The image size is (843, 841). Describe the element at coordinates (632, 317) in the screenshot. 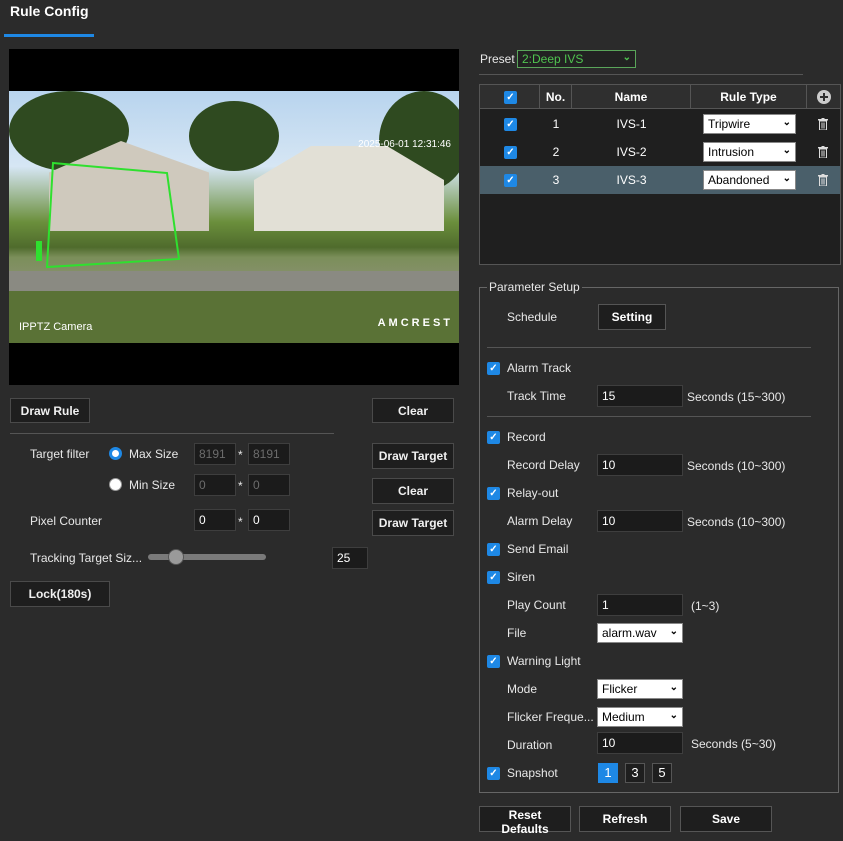

I see `schedule-setting-button: Setting` at that location.